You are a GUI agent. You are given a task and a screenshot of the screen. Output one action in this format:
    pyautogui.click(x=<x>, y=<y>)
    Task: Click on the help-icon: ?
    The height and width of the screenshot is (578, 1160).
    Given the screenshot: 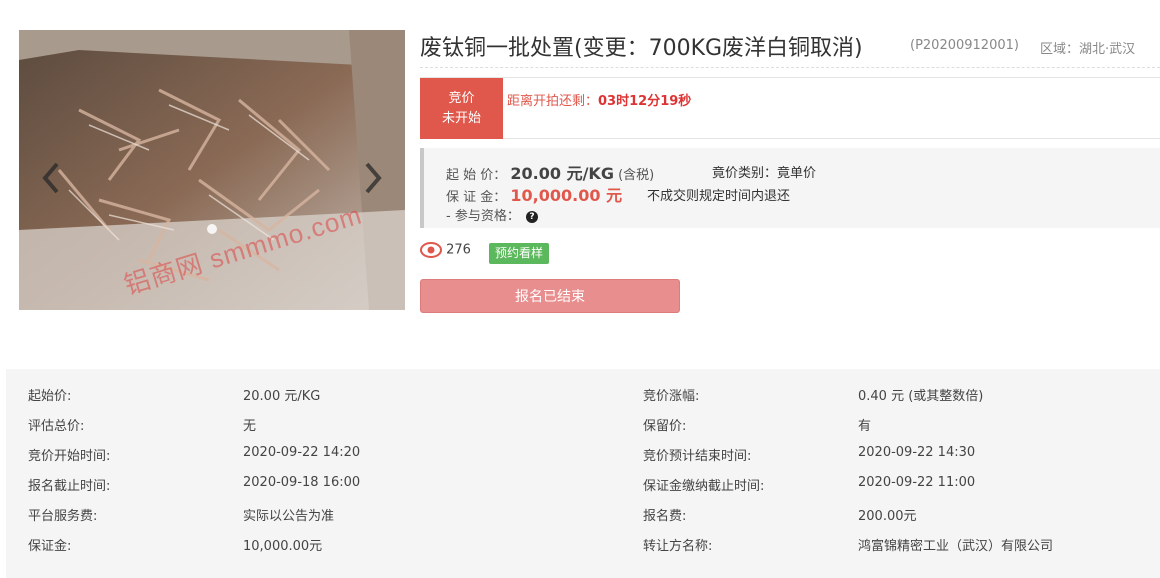 What is the action you would take?
    pyautogui.click(x=531, y=216)
    